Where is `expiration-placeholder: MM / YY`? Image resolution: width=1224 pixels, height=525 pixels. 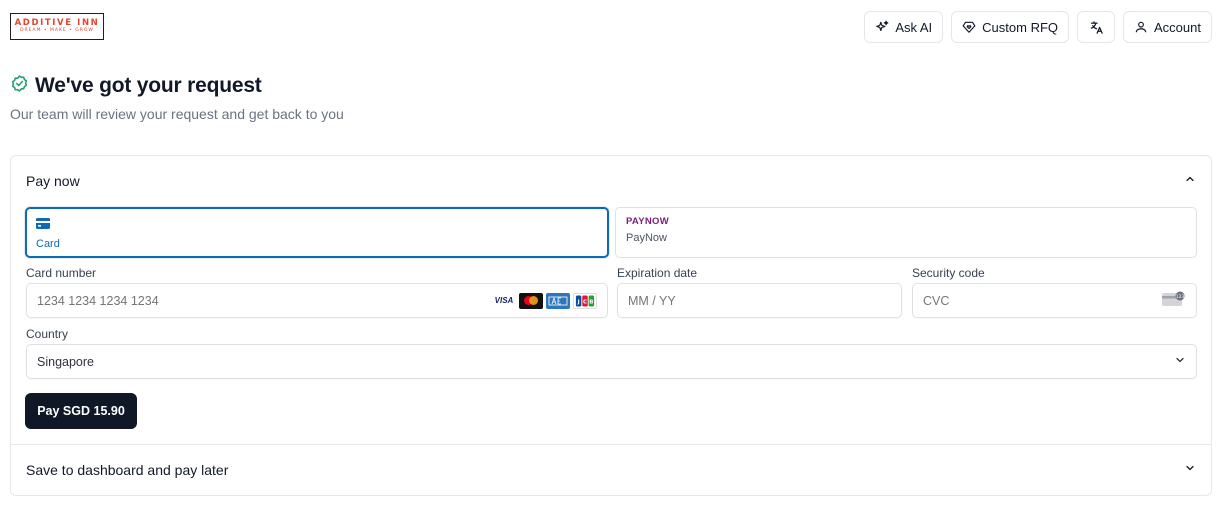
expiration-placeholder: MM / YY is located at coordinates (652, 300).